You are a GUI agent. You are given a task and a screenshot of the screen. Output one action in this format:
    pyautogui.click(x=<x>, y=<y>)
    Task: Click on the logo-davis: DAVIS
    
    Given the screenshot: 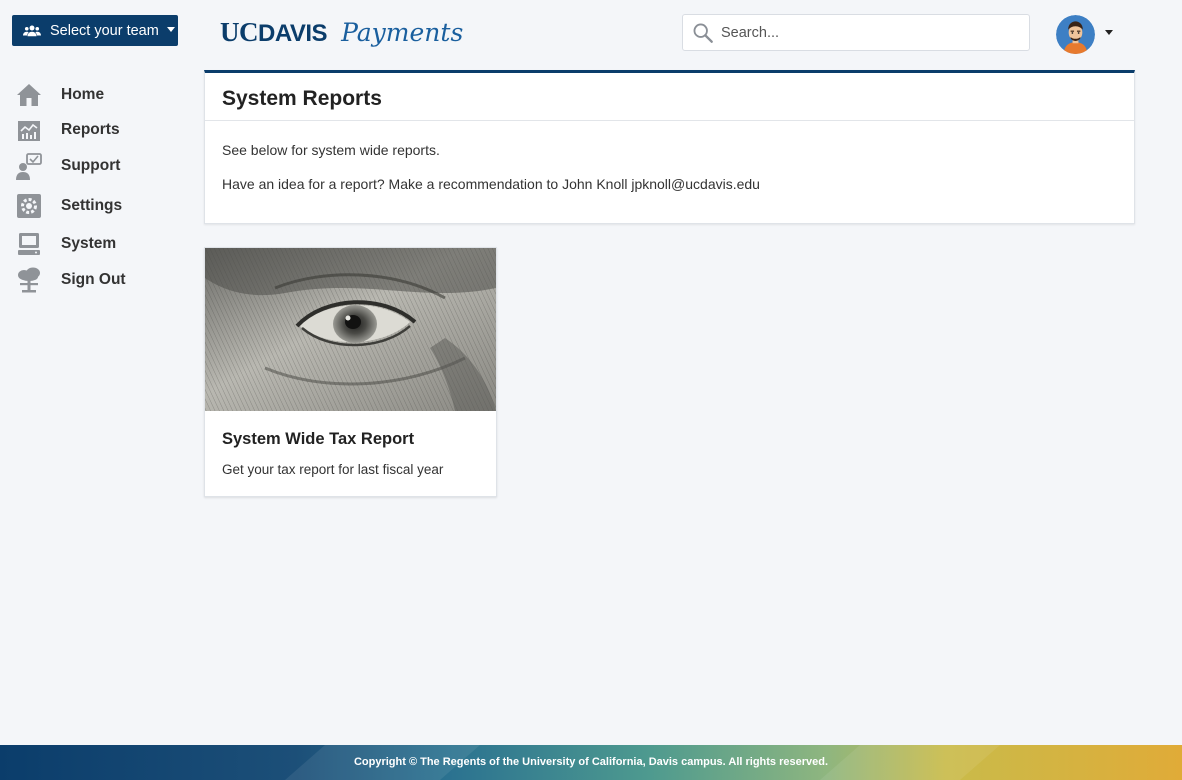 What is the action you would take?
    pyautogui.click(x=293, y=33)
    